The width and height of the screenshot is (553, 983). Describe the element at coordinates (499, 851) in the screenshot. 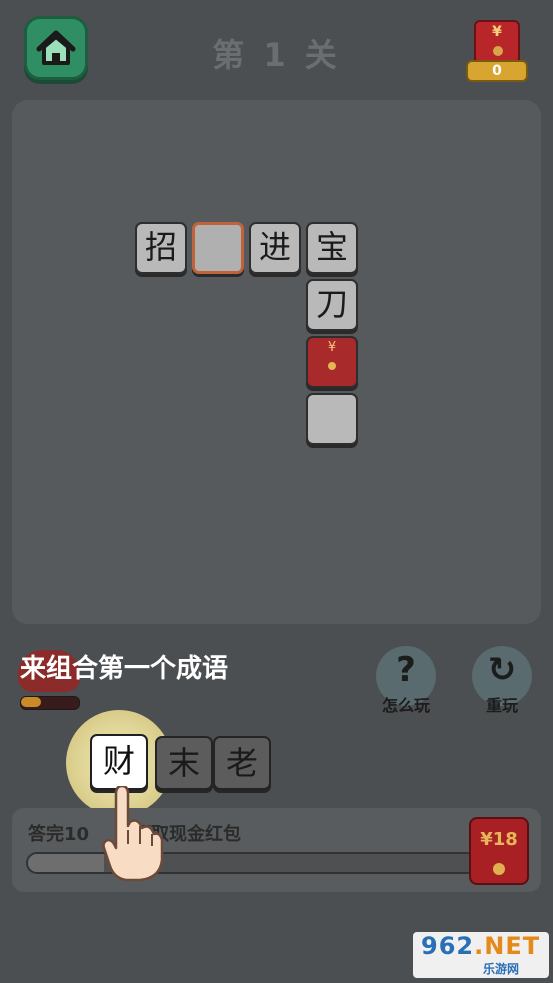

I see `cash-red-envelope-button: ¥18` at that location.